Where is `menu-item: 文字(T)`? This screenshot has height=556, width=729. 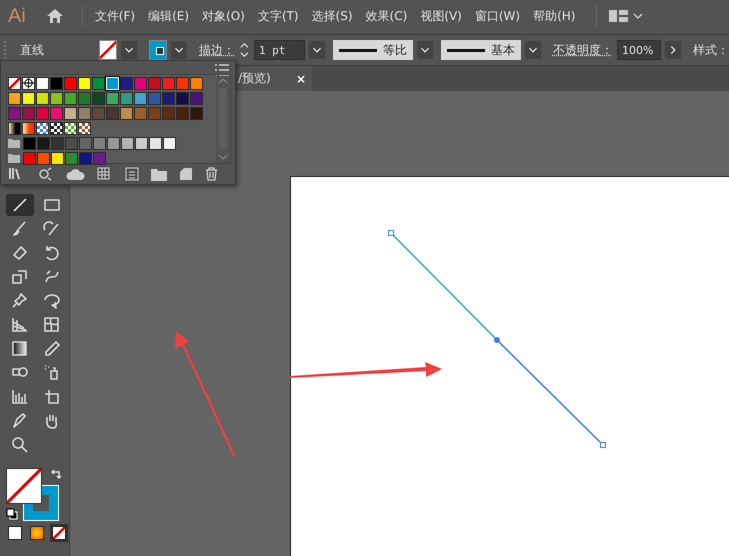 menu-item: 文字(T) is located at coordinates (278, 16).